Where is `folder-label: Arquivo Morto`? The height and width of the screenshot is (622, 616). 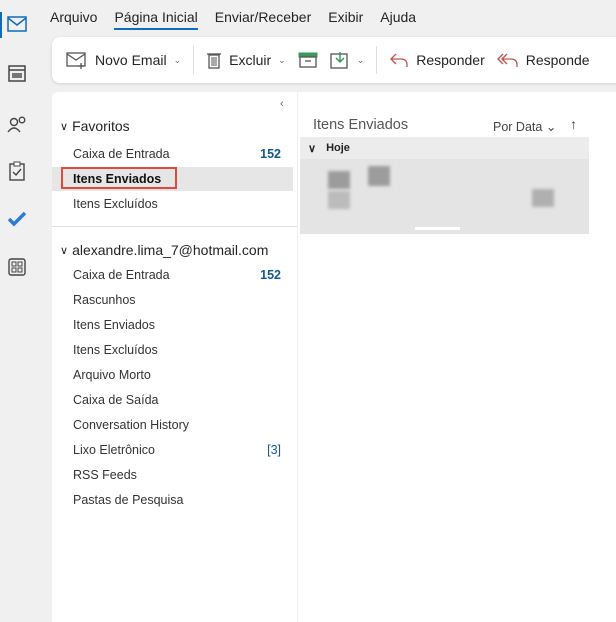
folder-label: Arquivo Morto is located at coordinates (112, 375).